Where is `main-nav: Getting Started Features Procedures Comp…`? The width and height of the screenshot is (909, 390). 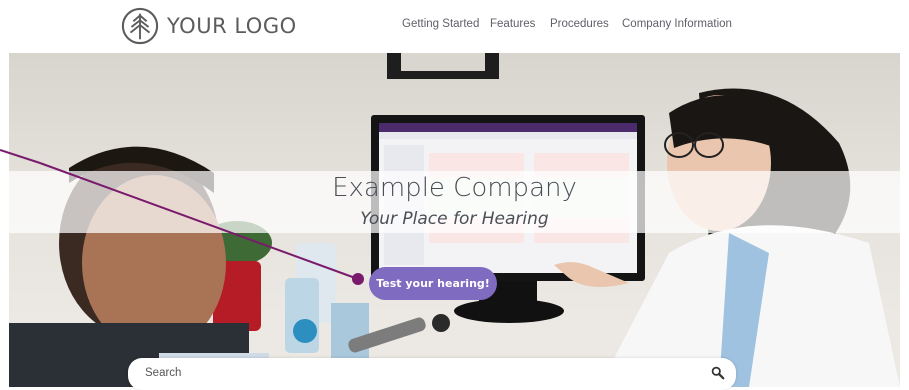 main-nav: Getting Started Features Procedures Comp… is located at coordinates (454, 26).